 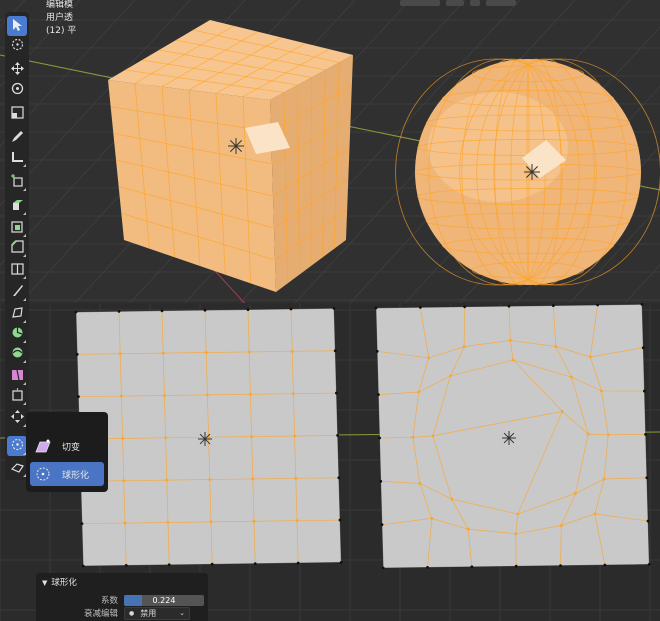 I want to click on panel-header: ▼ 球形化, so click(x=59, y=582).